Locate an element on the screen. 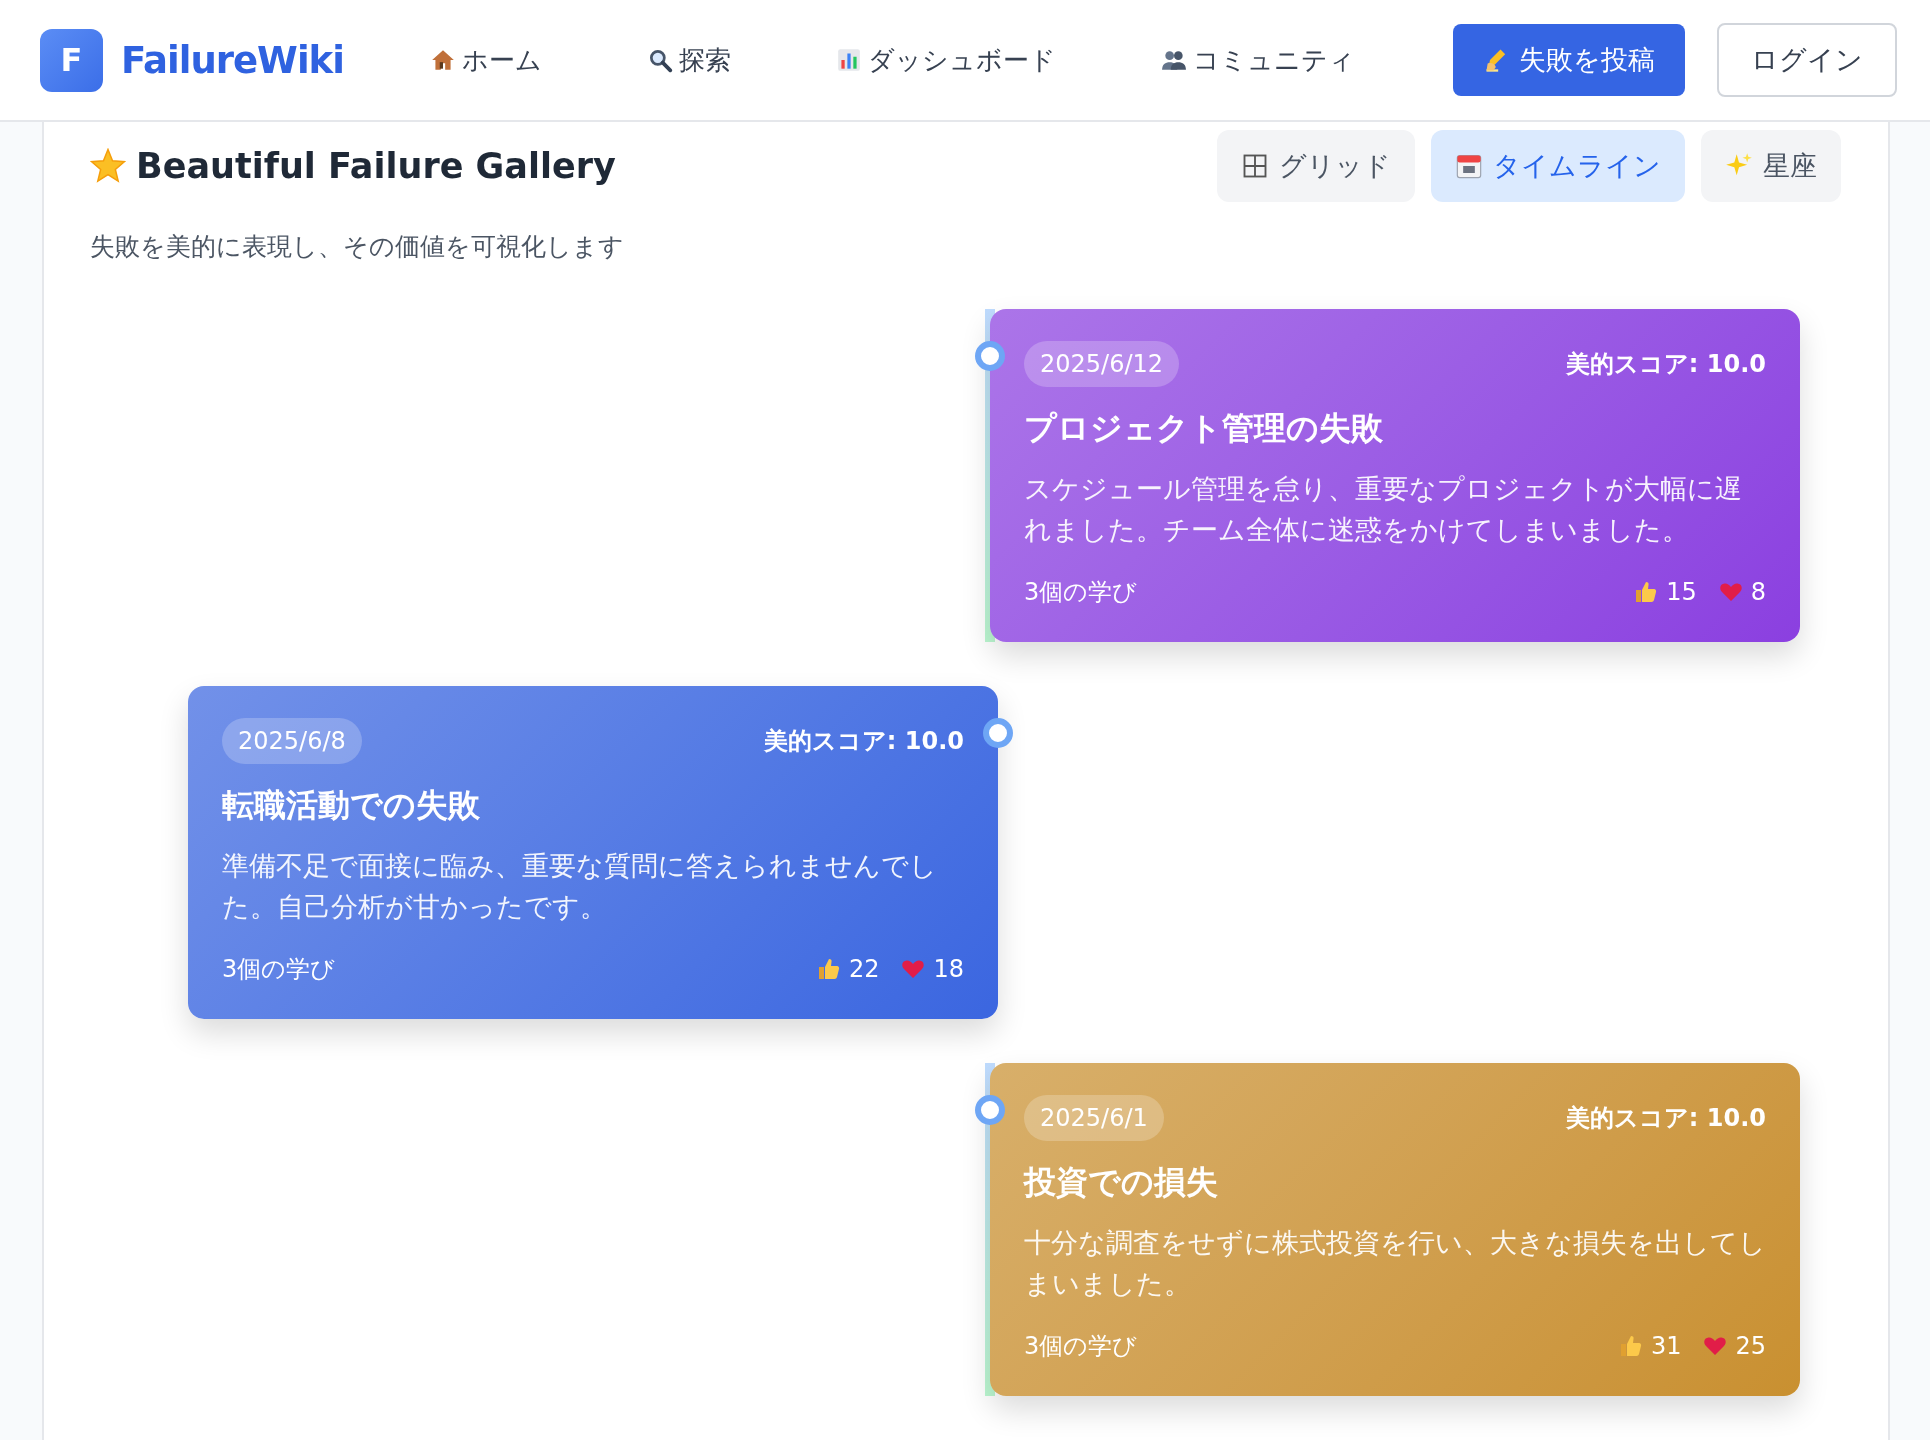 This screenshot has height=1440, width=1930. date-badge: 2025/6/8 is located at coordinates (292, 741).